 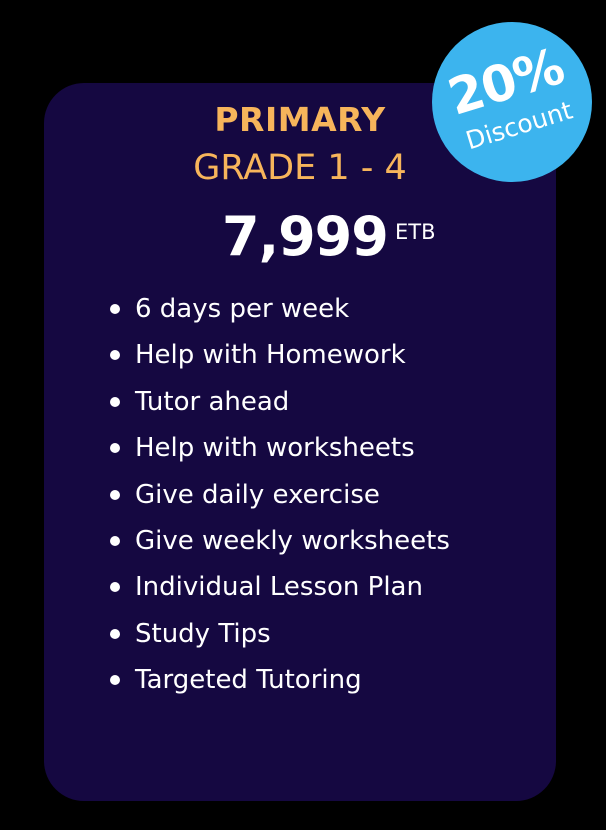 I want to click on feature-item: Give daily exercise, so click(x=277, y=495).